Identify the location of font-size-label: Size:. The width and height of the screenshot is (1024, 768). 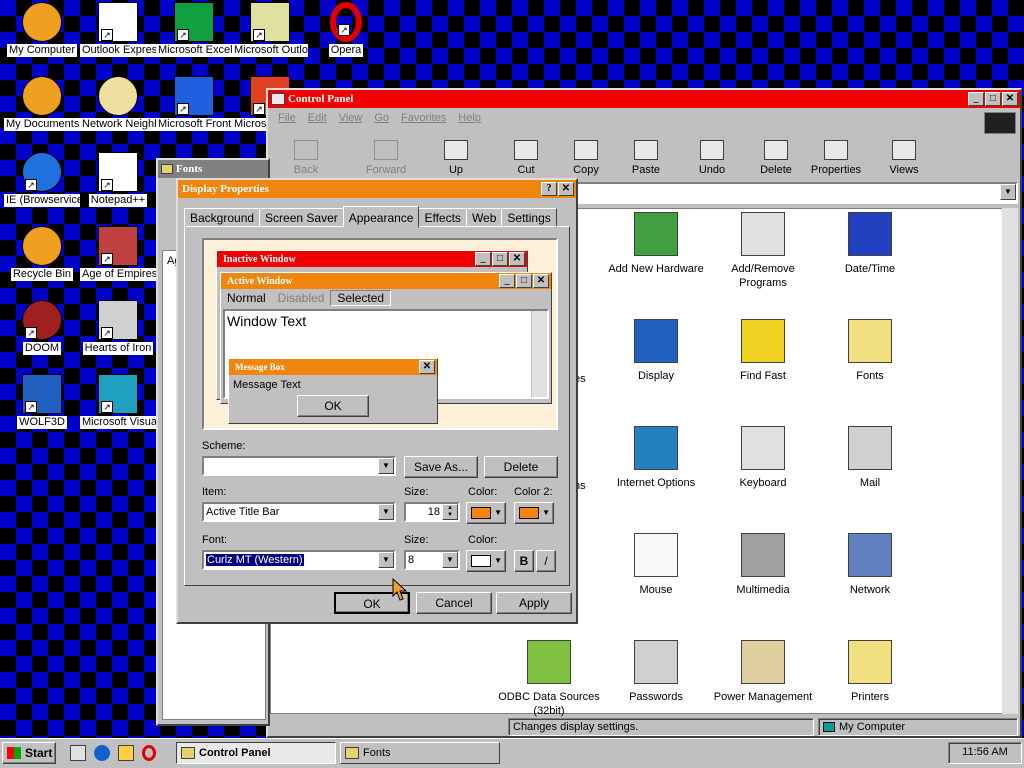
(416, 540).